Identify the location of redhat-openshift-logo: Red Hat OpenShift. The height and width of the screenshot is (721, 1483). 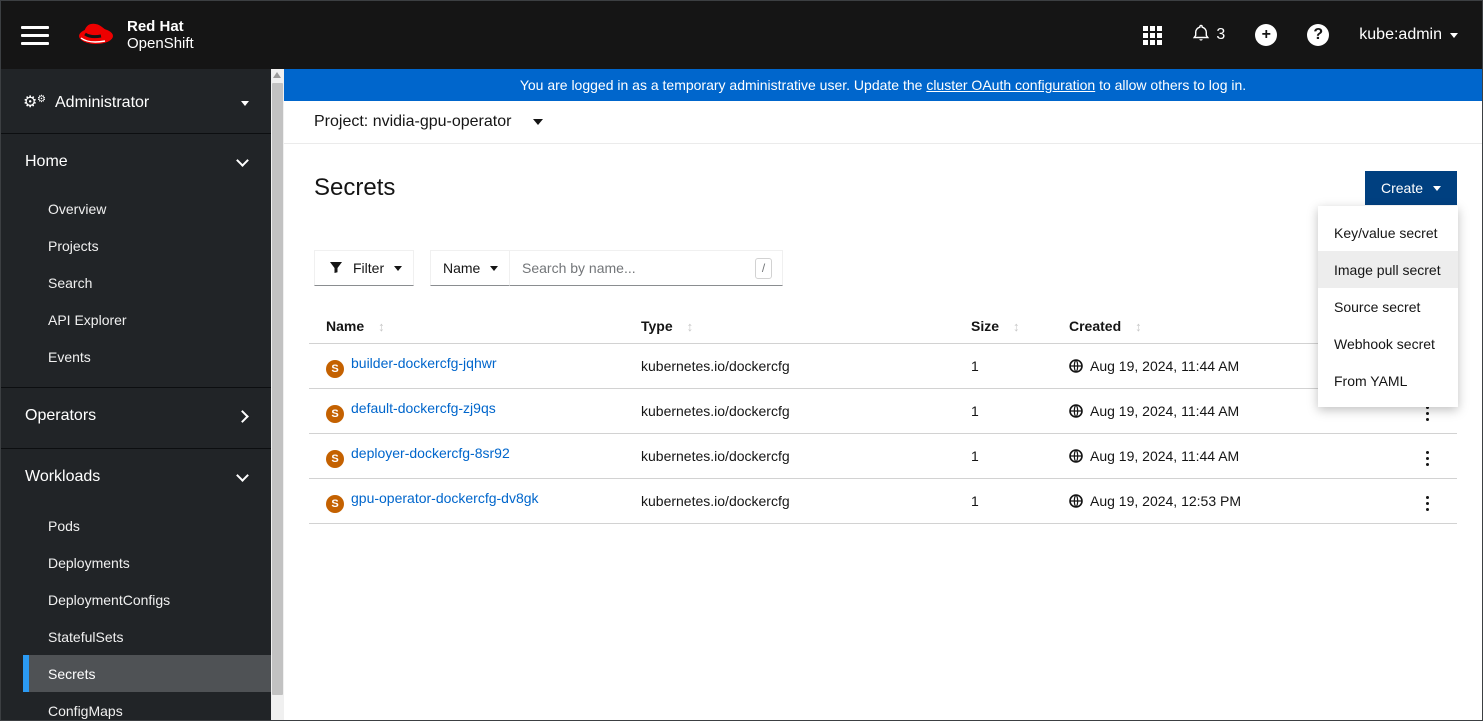
(134, 35).